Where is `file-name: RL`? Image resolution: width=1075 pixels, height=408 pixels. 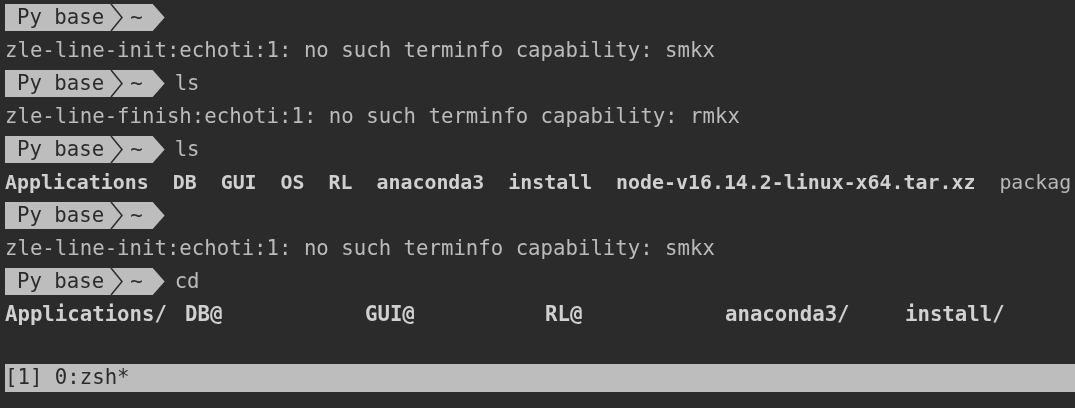
file-name: RL is located at coordinates (340, 182).